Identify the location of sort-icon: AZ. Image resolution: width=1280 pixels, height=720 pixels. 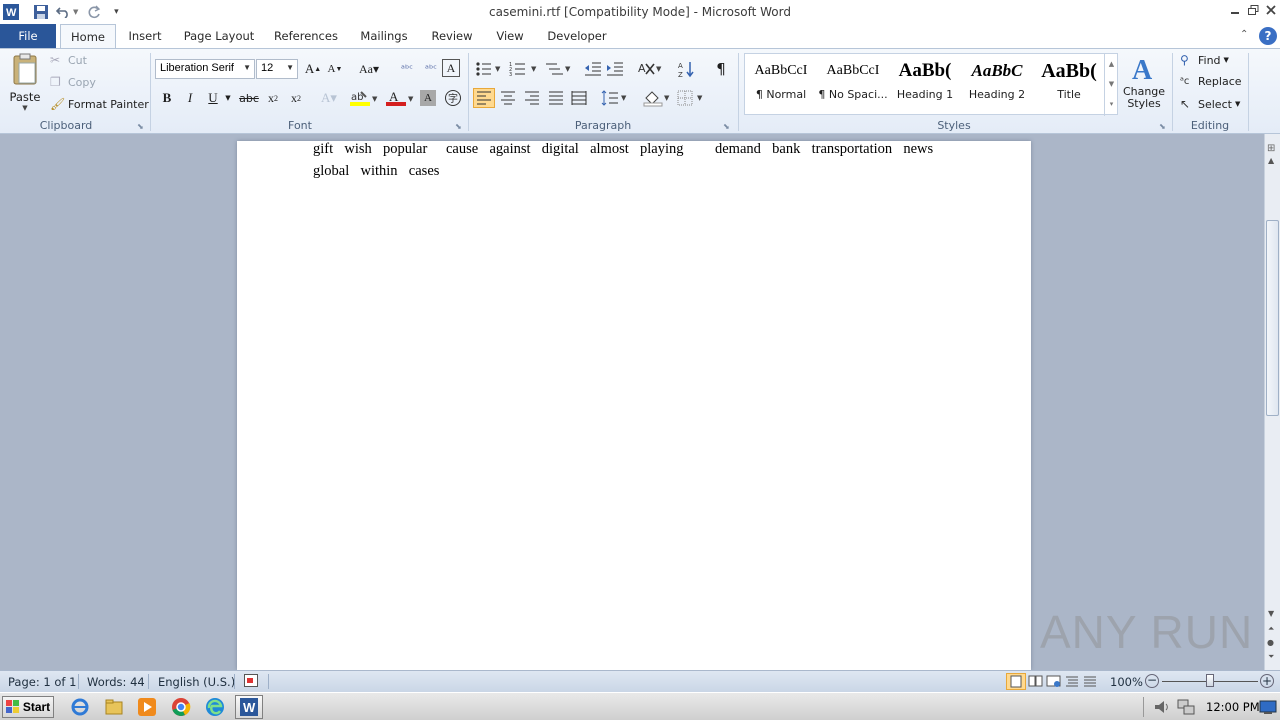
(687, 69).